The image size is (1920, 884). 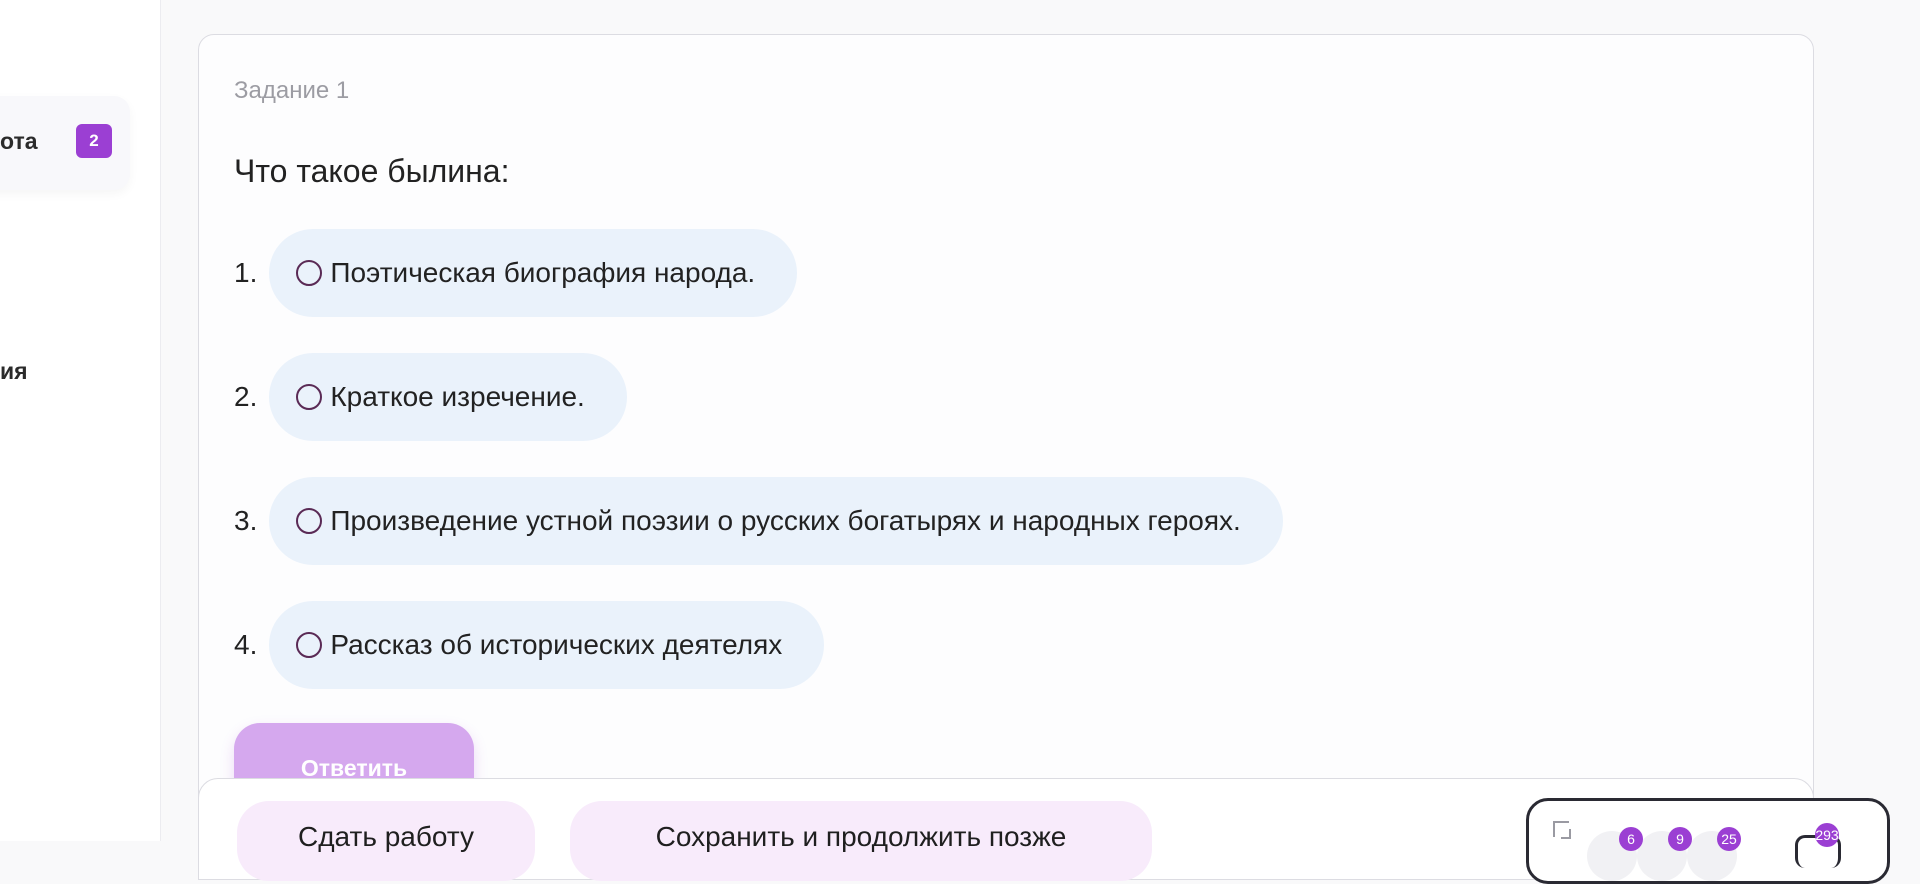 I want to click on option-row: 1. Поэтическая биография народа., so click(x=516, y=273).